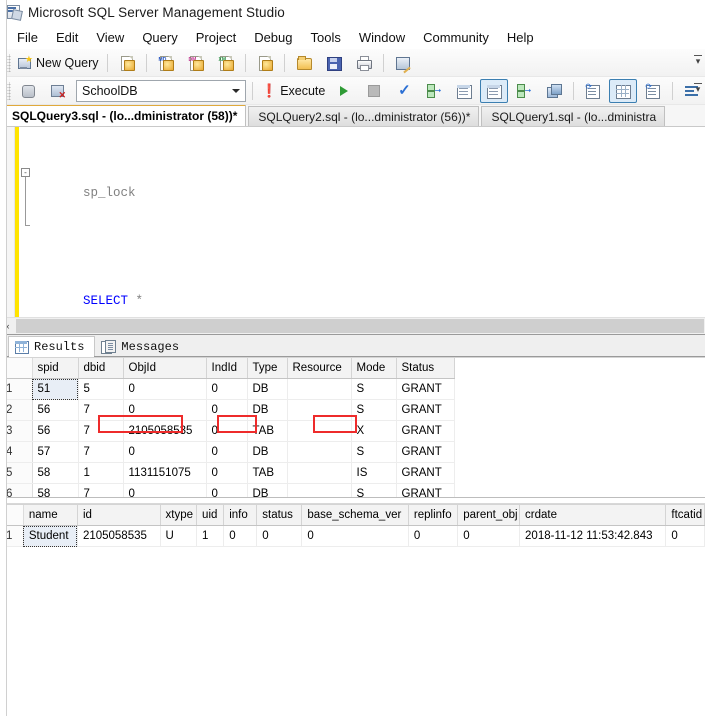 Image resolution: width=705 pixels, height=719 pixels. Describe the element at coordinates (494, 90) in the screenshot. I see `results-to-text-button` at that location.